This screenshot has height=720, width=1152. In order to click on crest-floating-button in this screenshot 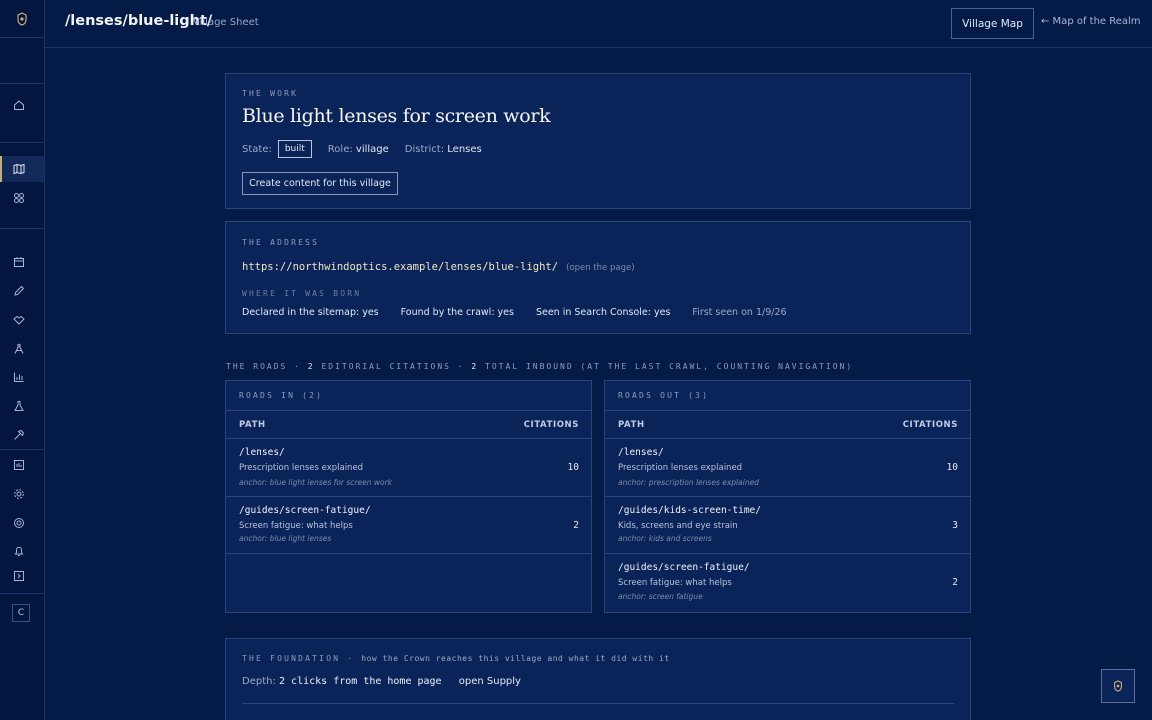, I will do `click(1118, 686)`.